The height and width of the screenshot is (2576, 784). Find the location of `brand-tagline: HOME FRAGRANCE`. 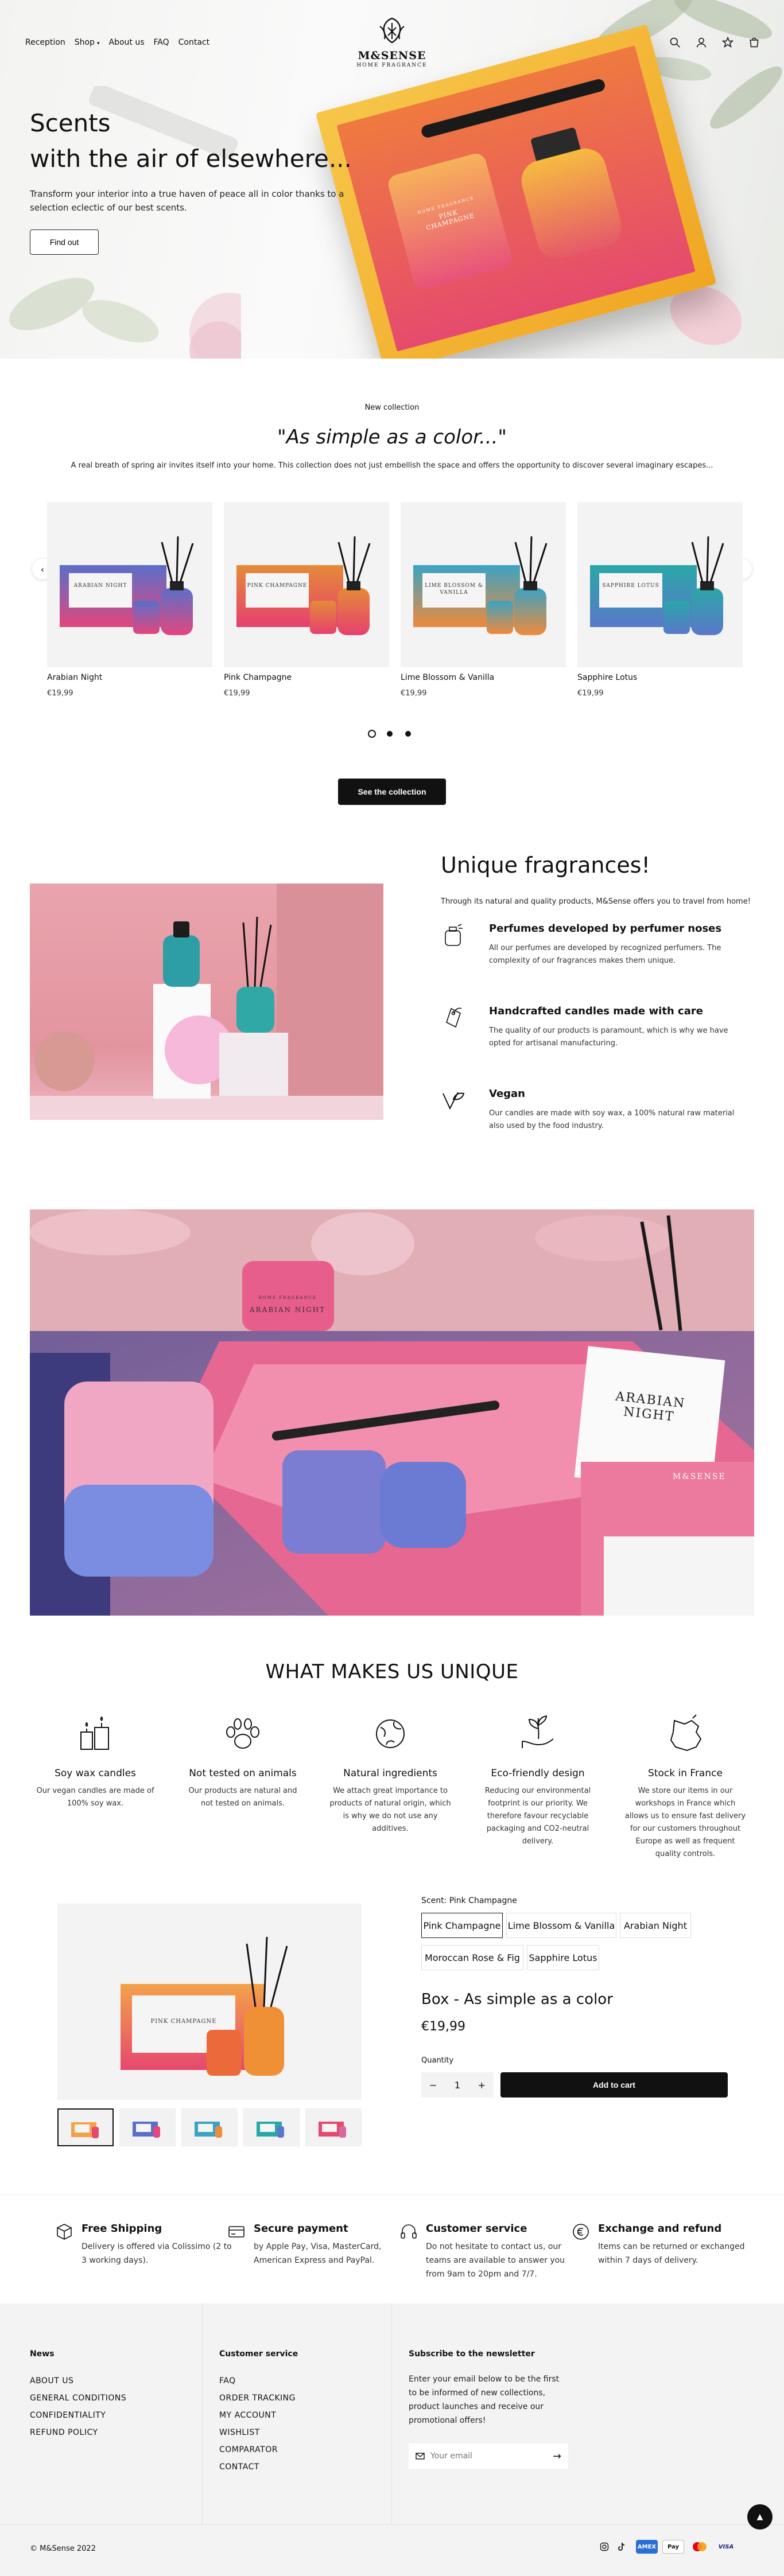

brand-tagline: HOME FRAGRANCE is located at coordinates (392, 65).